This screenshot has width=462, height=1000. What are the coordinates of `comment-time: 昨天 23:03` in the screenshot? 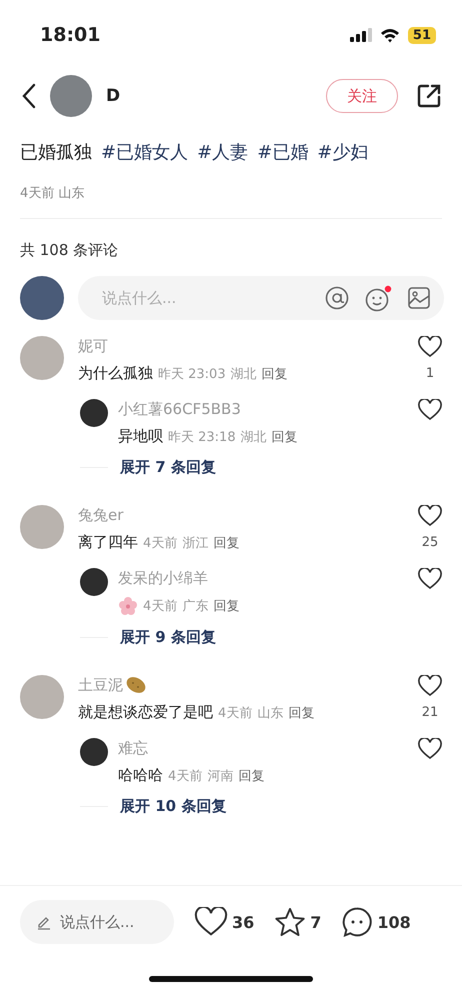 It's located at (192, 374).